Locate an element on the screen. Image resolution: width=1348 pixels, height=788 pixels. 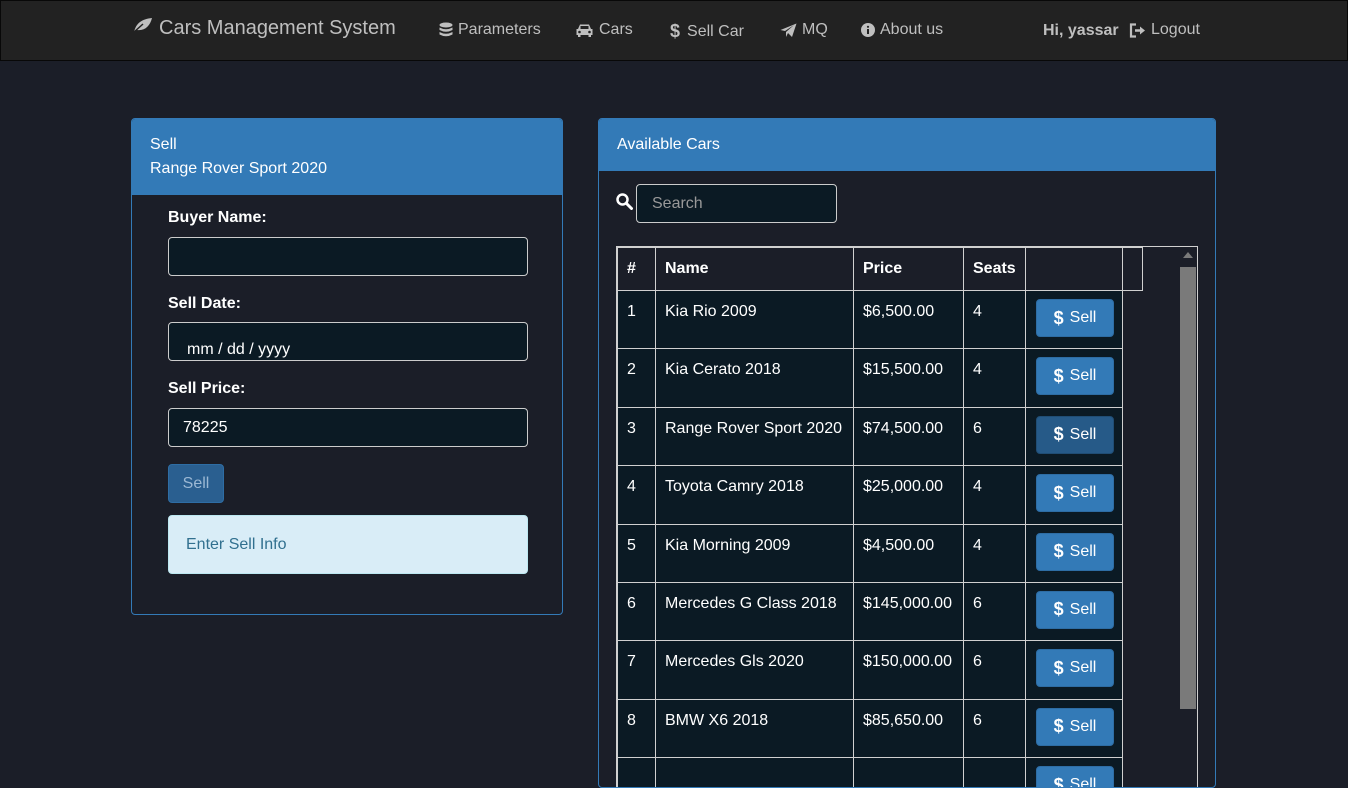
info-icon is located at coordinates (868, 30).